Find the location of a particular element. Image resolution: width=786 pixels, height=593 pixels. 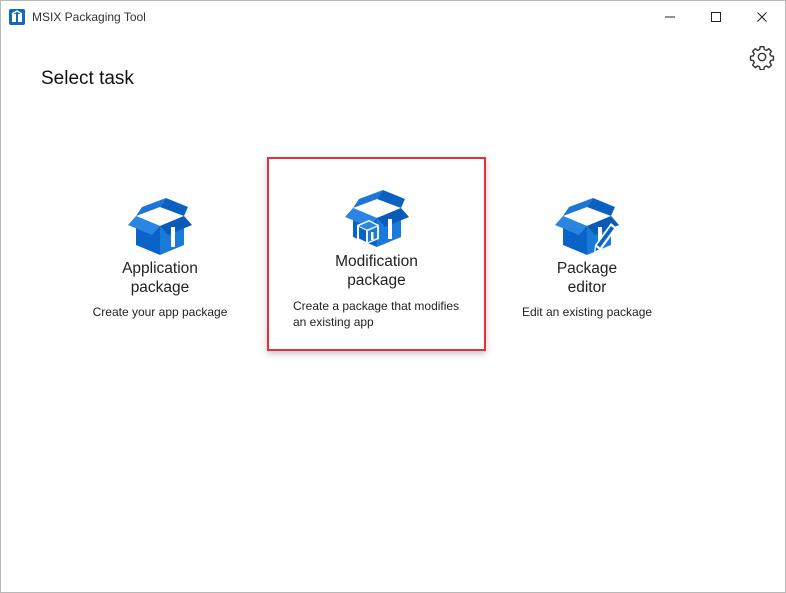

maximize-icon is located at coordinates (716, 16).